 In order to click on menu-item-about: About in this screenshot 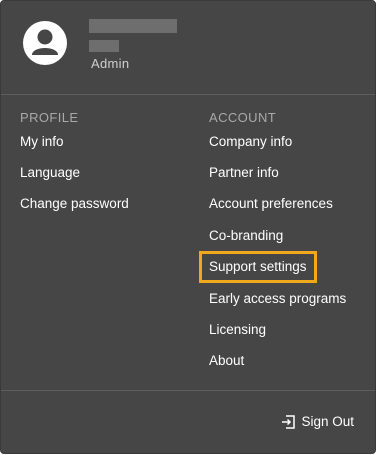, I will do `click(226, 360)`.